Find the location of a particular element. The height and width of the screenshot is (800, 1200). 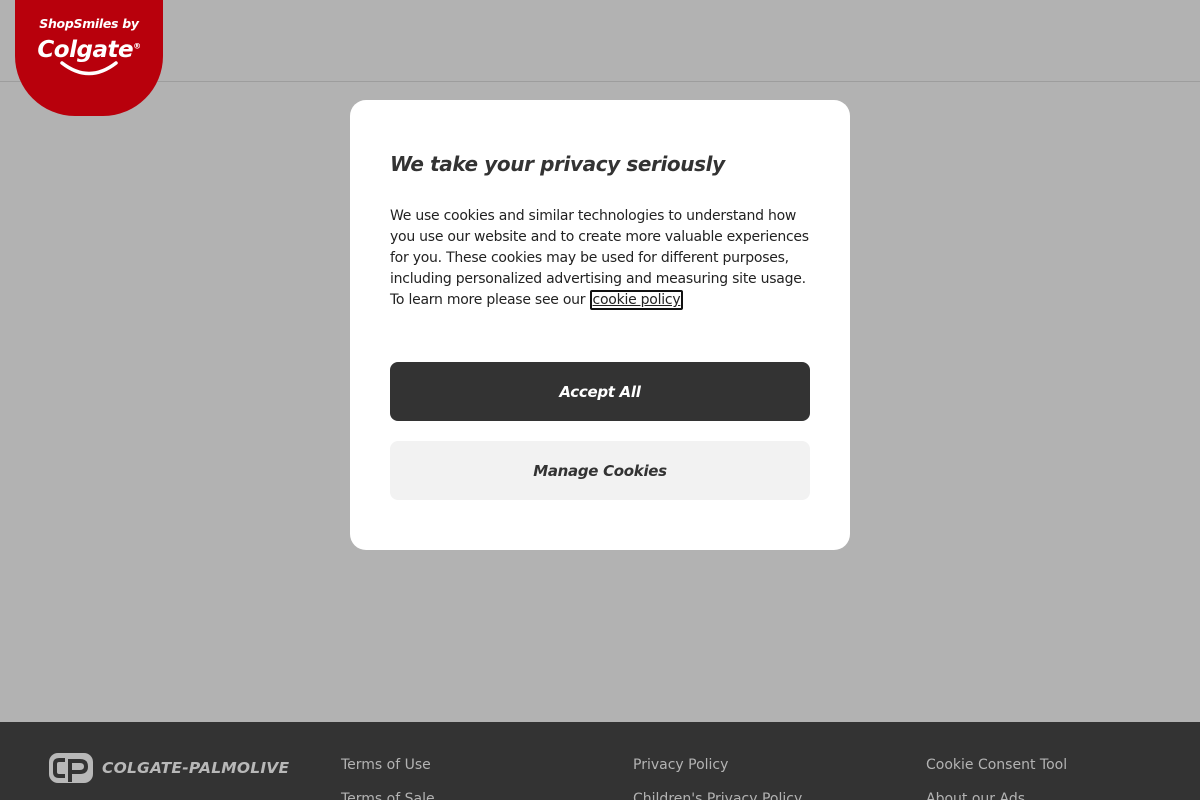

cookie-policy-link: cookie policy is located at coordinates (636, 300).